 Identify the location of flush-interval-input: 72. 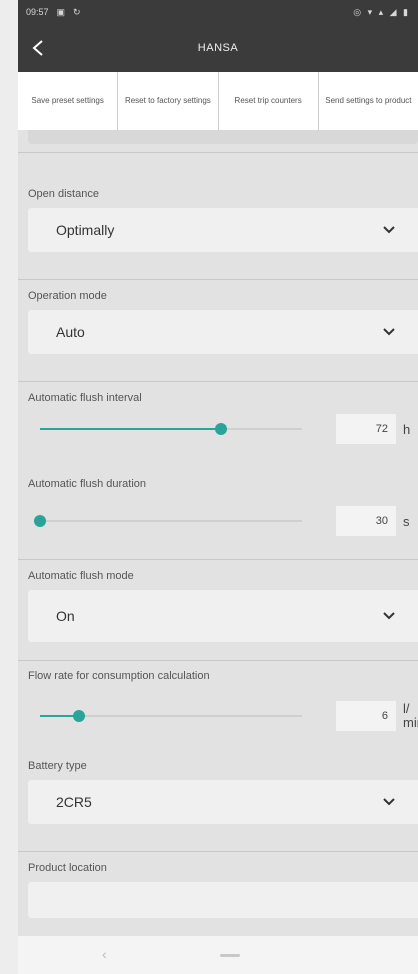
(366, 429).